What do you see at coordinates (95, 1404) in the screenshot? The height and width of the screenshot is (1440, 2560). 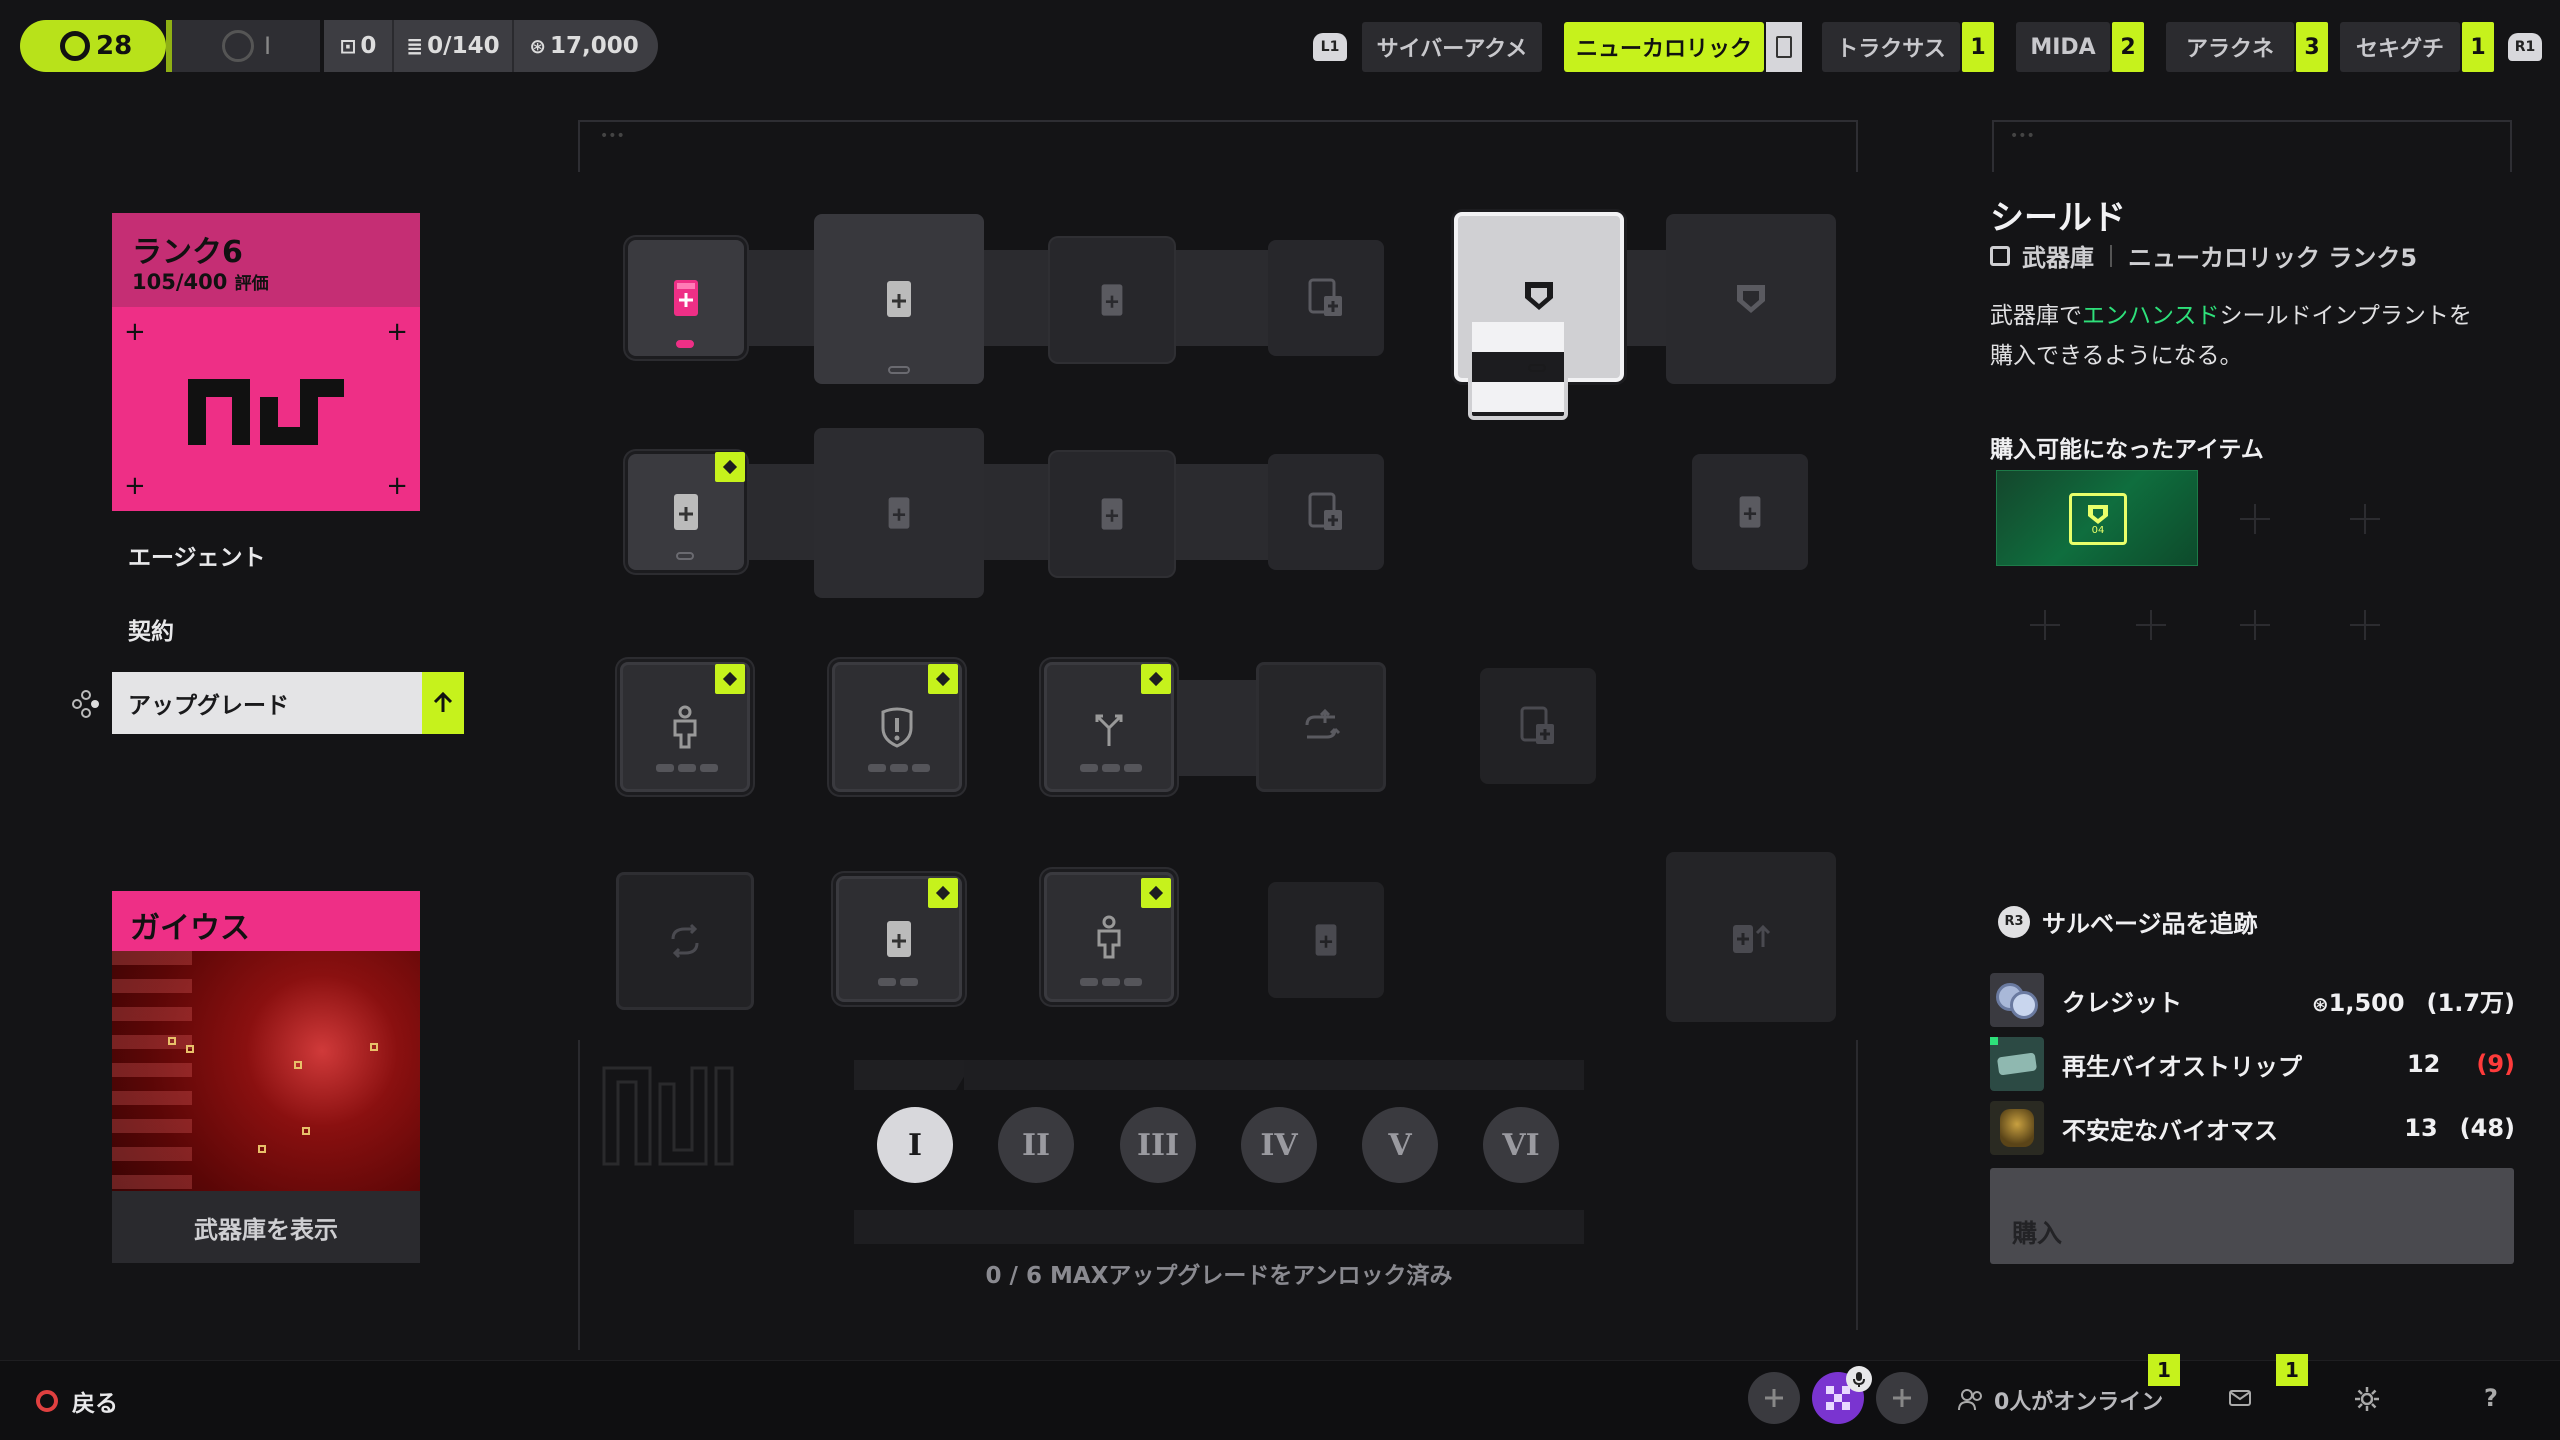 I see `back-label: 戻る` at bounding box center [95, 1404].